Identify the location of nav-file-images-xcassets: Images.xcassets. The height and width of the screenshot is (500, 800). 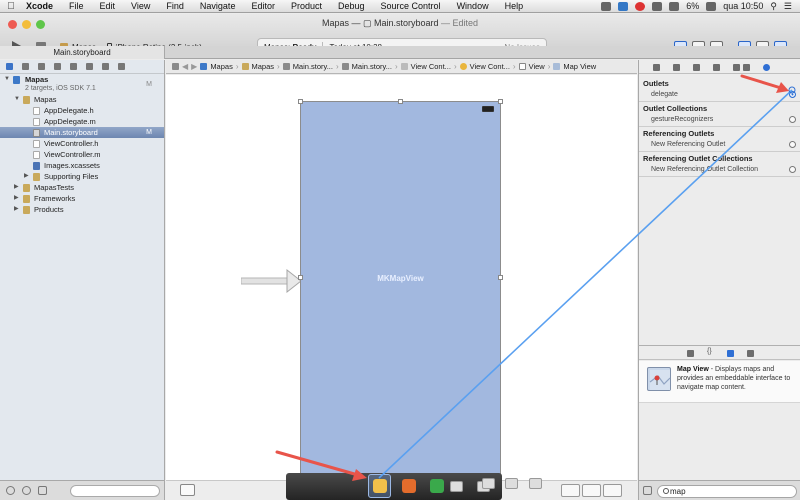
(82, 165).